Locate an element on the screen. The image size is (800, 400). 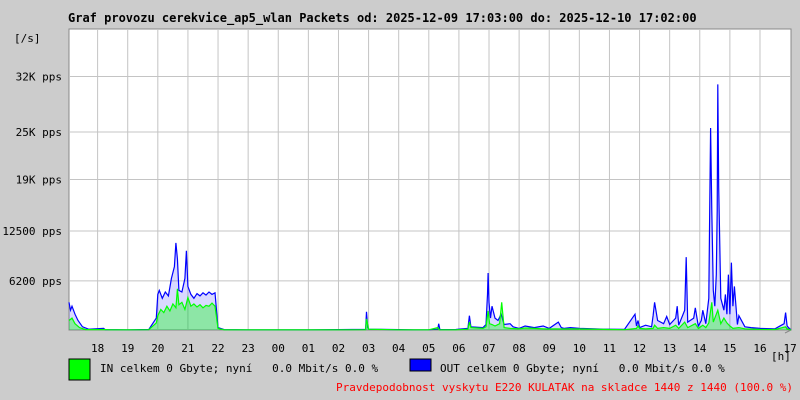
x-tick-label: 13 is located at coordinates (669, 348).